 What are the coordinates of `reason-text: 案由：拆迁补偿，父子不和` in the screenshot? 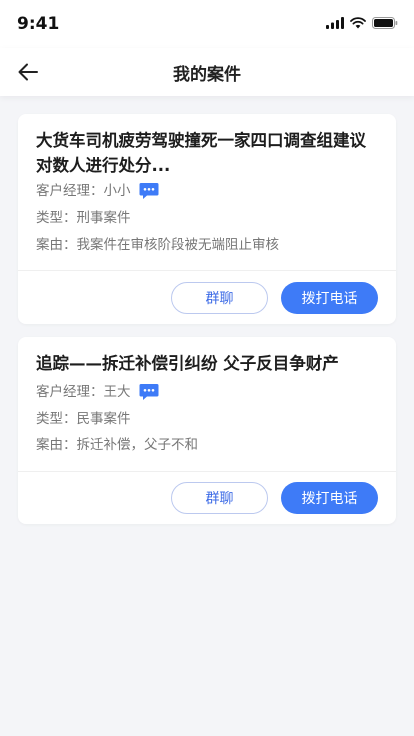 It's located at (117, 445).